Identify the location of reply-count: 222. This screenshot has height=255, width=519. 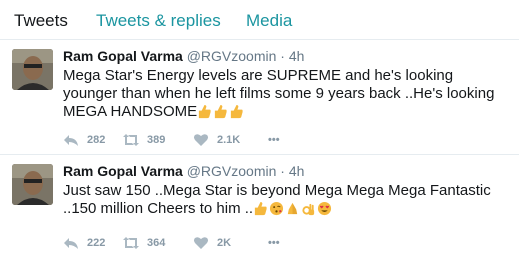
(96, 243).